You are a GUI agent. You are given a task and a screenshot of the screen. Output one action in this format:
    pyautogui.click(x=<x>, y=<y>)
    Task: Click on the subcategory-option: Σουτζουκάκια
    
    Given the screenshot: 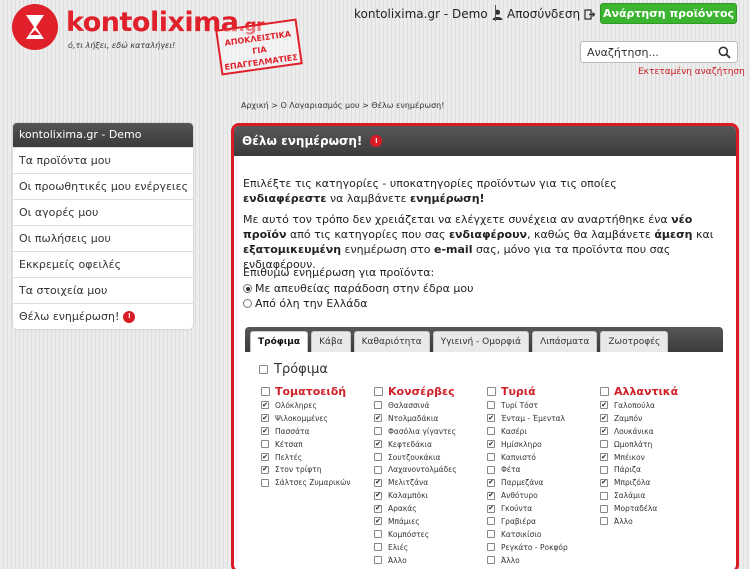 What is the action you would take?
    pyautogui.click(x=434, y=457)
    